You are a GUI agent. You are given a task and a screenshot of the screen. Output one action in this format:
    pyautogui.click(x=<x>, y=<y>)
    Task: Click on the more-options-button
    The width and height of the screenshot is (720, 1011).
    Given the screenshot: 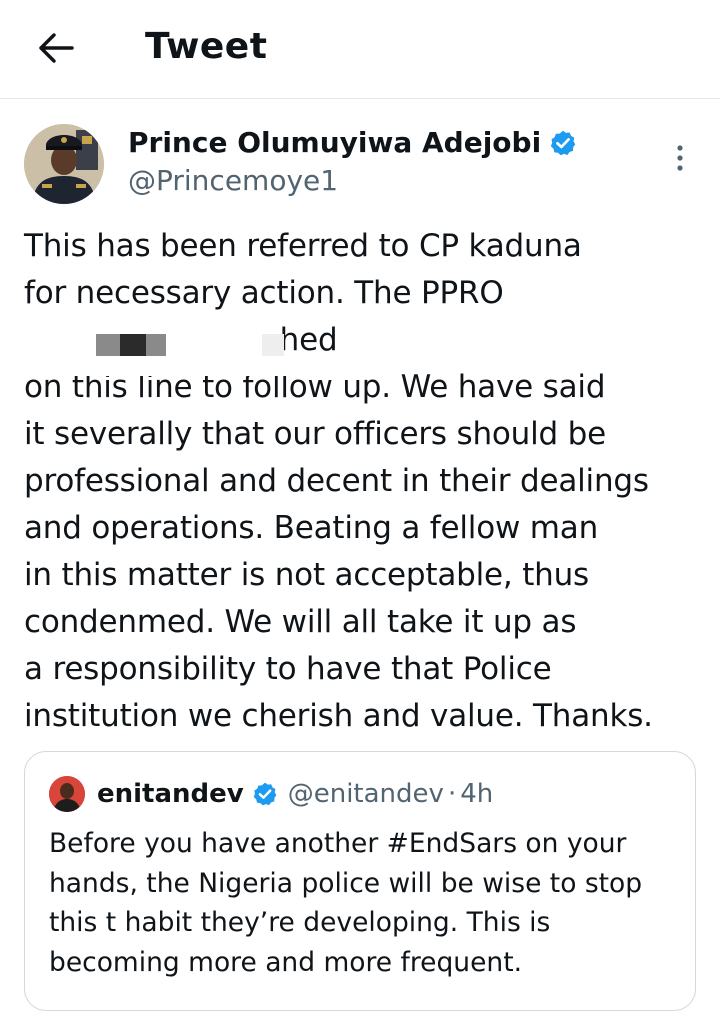 What is the action you would take?
    pyautogui.click(x=680, y=158)
    